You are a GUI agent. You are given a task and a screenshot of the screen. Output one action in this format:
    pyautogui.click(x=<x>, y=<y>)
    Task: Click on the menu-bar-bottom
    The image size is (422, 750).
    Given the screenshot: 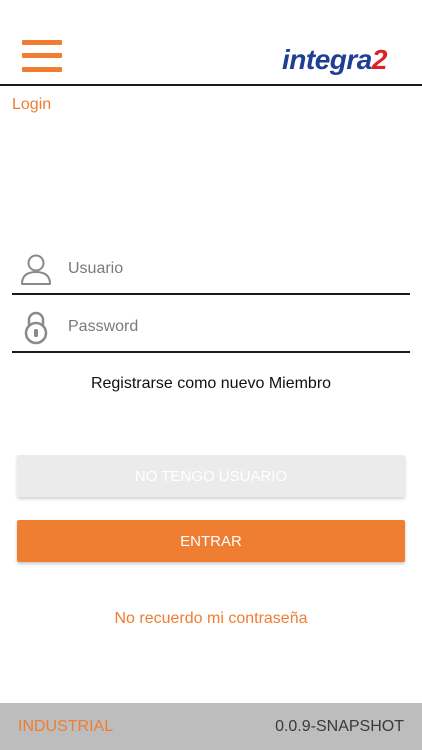 What is the action you would take?
    pyautogui.click(x=42, y=69)
    